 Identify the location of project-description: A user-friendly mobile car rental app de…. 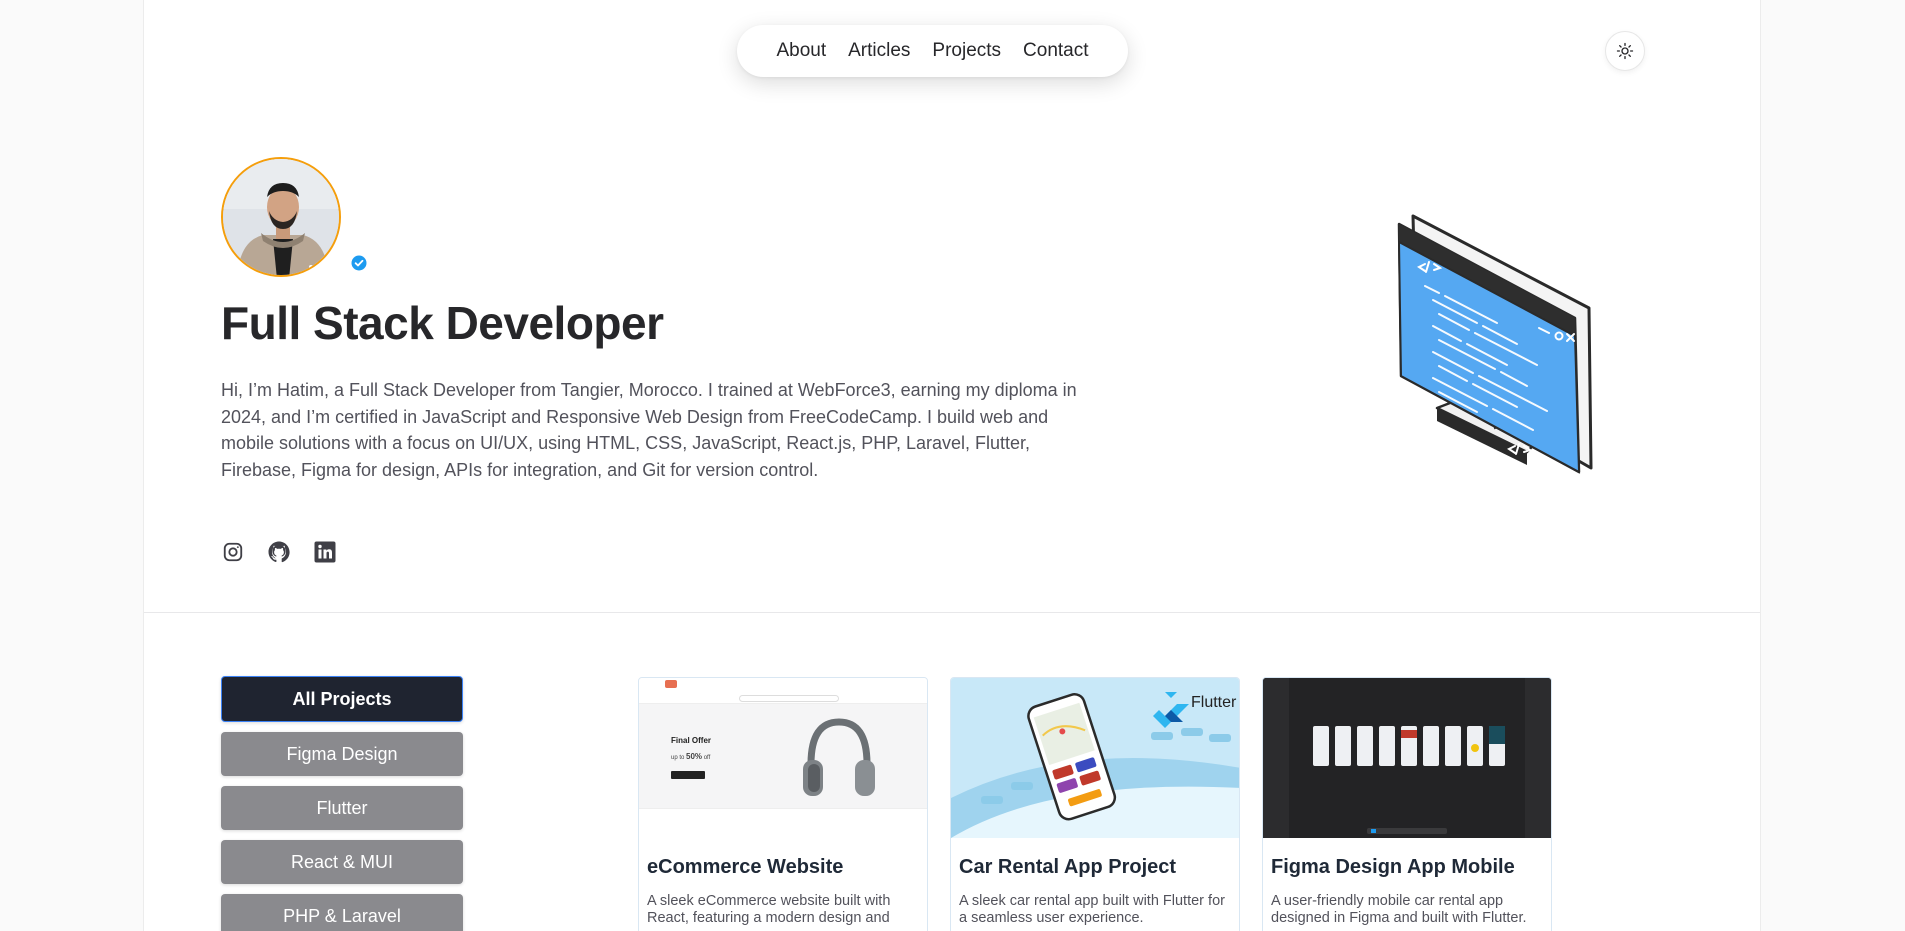
(1399, 909).